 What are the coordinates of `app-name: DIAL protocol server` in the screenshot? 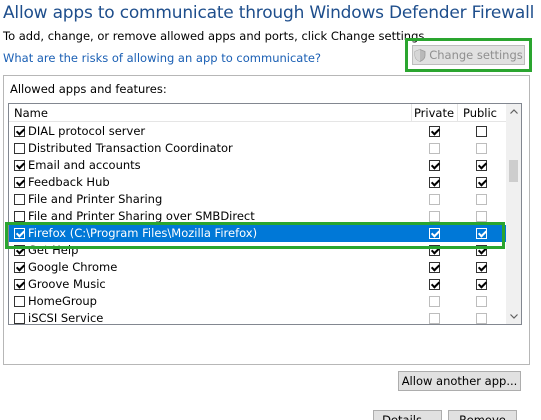 It's located at (87, 131).